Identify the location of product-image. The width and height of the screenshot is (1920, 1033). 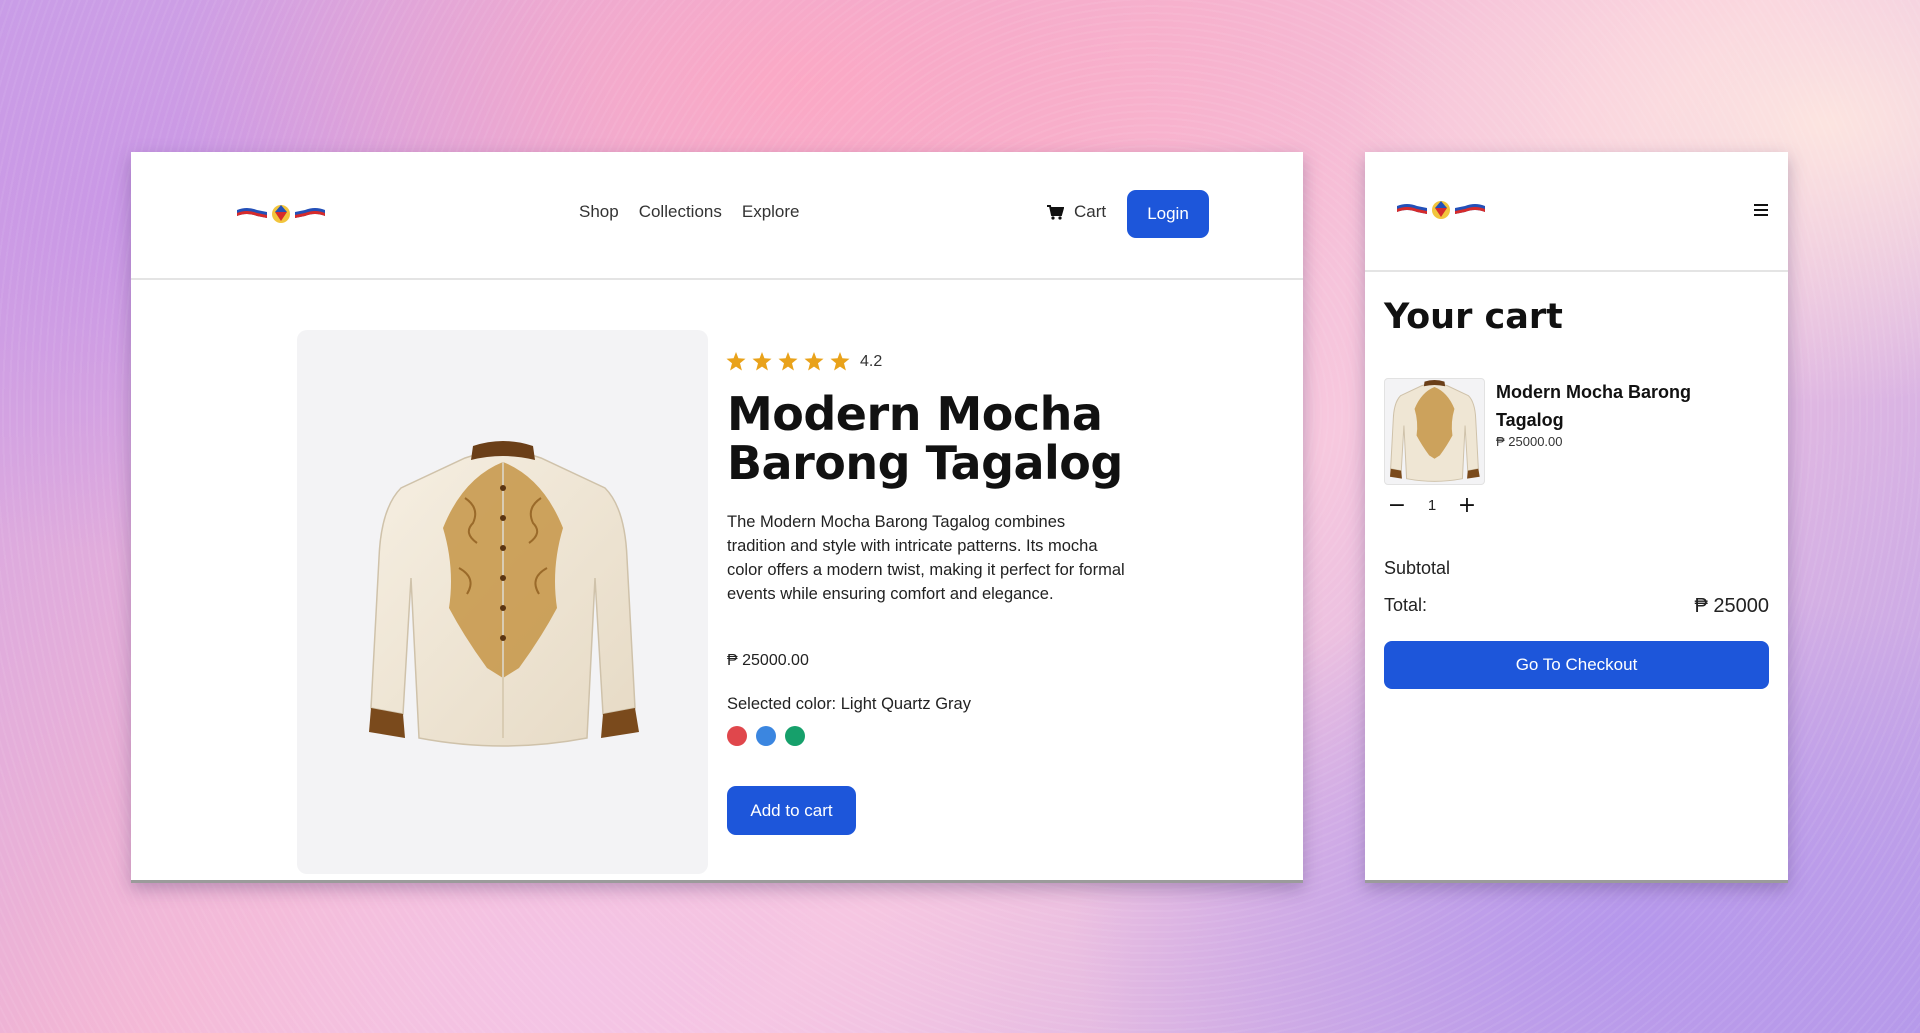
(504, 594).